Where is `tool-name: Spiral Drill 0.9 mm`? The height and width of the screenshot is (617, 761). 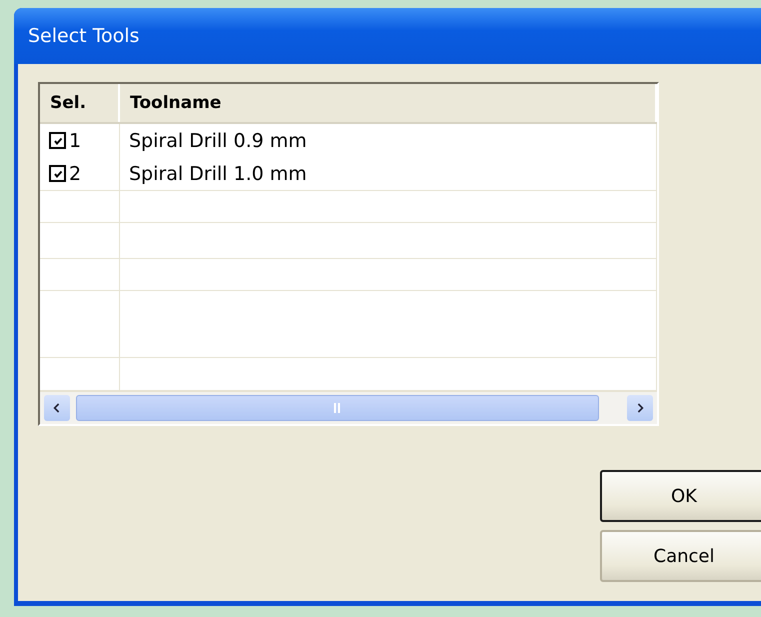 tool-name: Spiral Drill 0.9 mm is located at coordinates (218, 141).